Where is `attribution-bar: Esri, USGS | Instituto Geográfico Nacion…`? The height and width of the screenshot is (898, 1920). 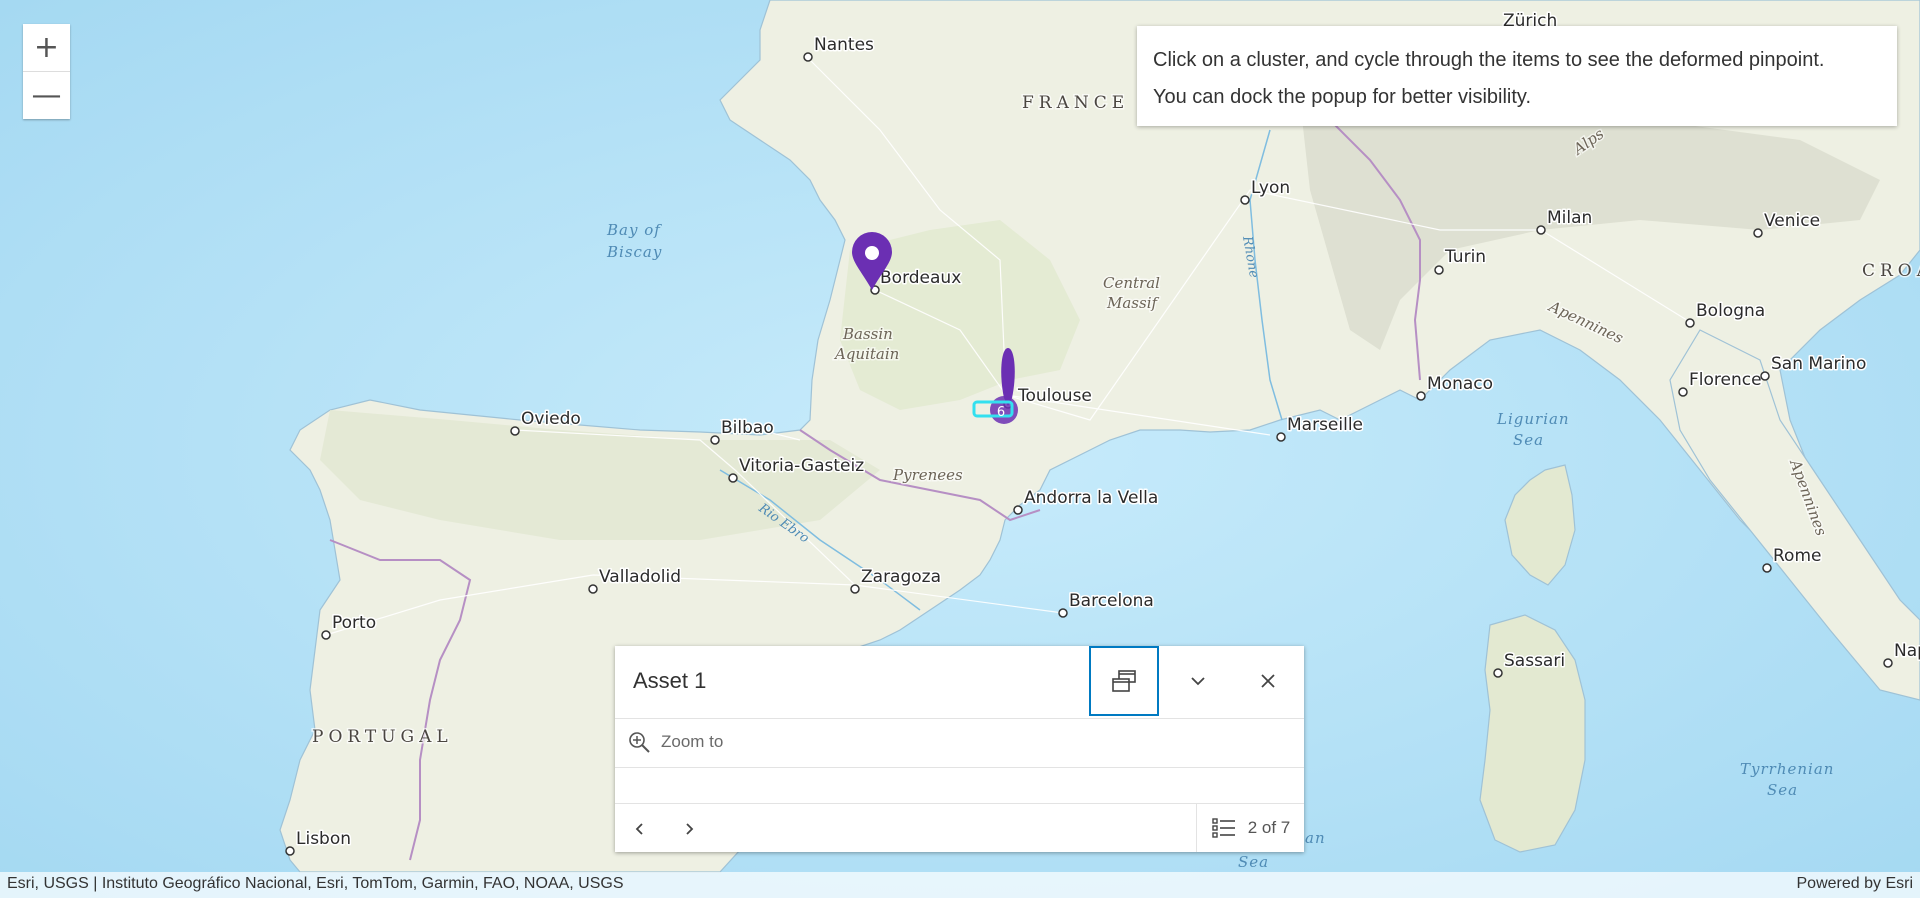
attribution-bar: Esri, USGS | Instituto Geográfico Nacion… is located at coordinates (960, 885).